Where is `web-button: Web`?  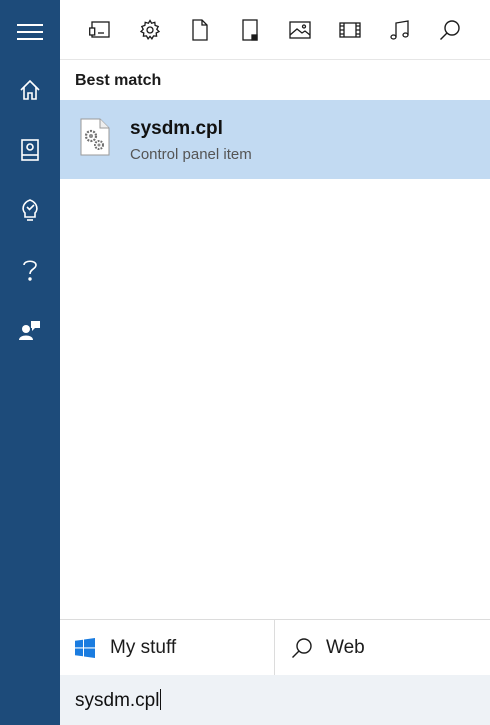 web-button: Web is located at coordinates (383, 647).